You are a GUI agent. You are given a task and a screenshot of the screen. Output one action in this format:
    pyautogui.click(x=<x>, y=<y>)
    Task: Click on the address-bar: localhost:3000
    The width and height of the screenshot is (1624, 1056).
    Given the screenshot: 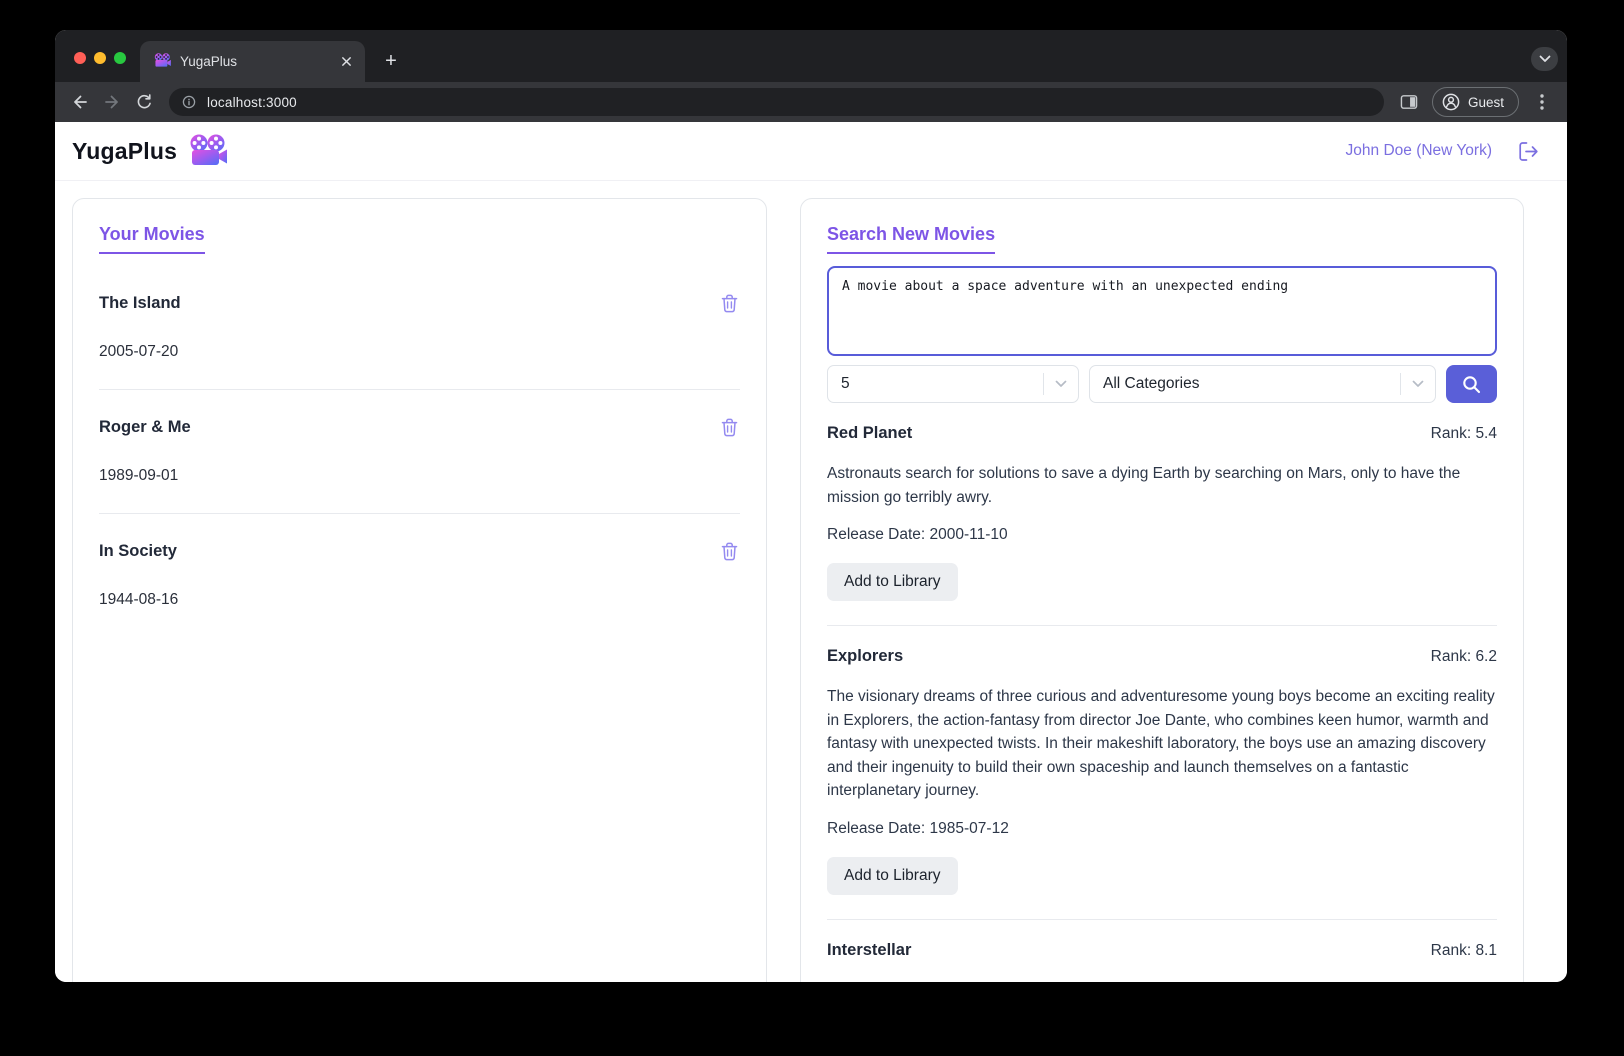 What is the action you would take?
    pyautogui.click(x=776, y=102)
    